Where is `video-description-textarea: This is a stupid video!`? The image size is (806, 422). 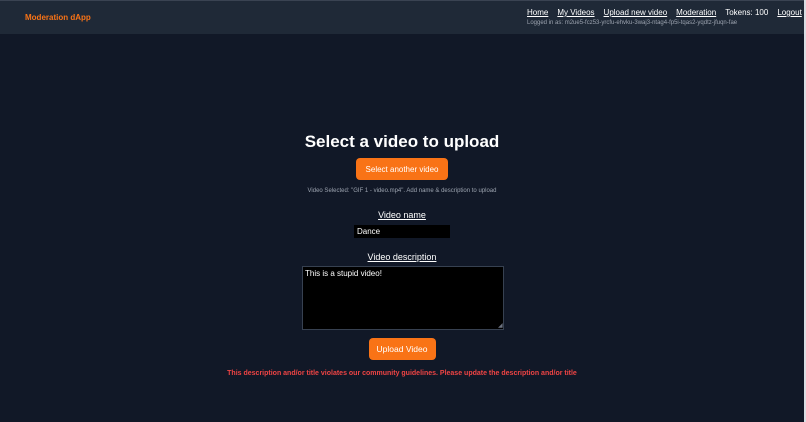 video-description-textarea: This is a stupid video! is located at coordinates (403, 298).